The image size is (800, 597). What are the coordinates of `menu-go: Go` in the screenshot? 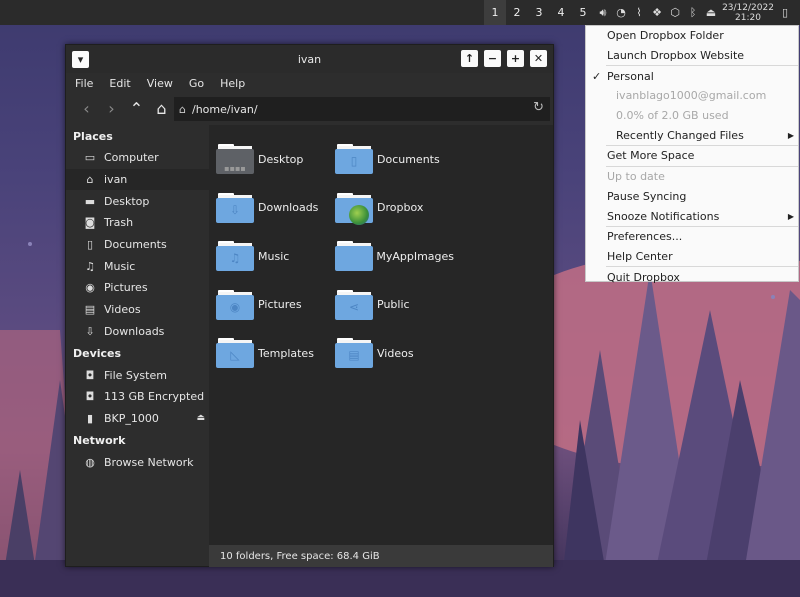 It's located at (196, 83).